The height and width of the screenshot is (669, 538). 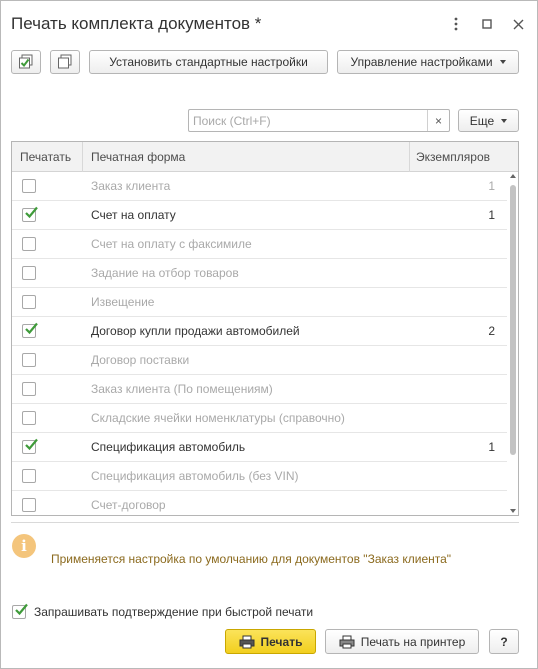 What do you see at coordinates (259, 244) in the screenshot?
I see `table-row: Счет на оплату с факсимиле` at bounding box center [259, 244].